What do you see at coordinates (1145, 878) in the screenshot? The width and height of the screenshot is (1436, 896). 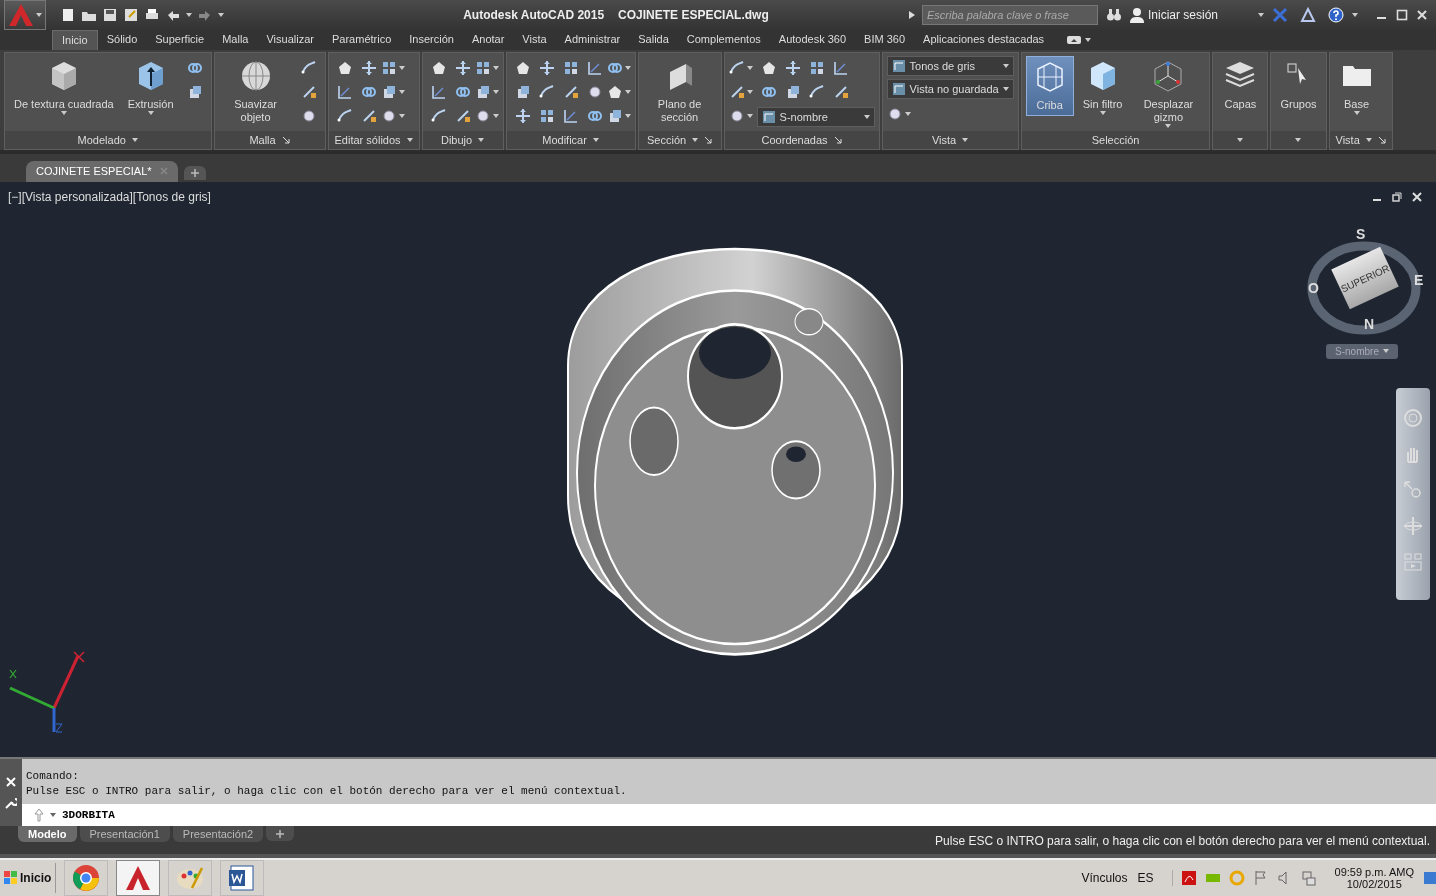 I see `language-indicator: ES` at bounding box center [1145, 878].